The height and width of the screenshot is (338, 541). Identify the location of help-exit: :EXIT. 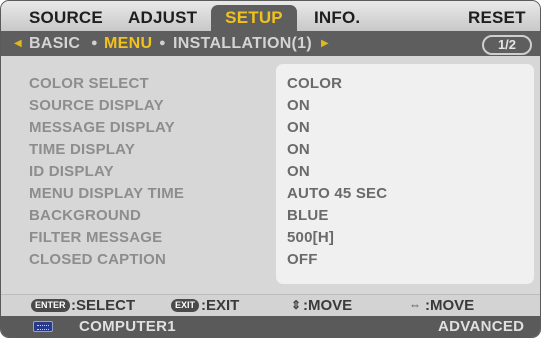
(220, 305).